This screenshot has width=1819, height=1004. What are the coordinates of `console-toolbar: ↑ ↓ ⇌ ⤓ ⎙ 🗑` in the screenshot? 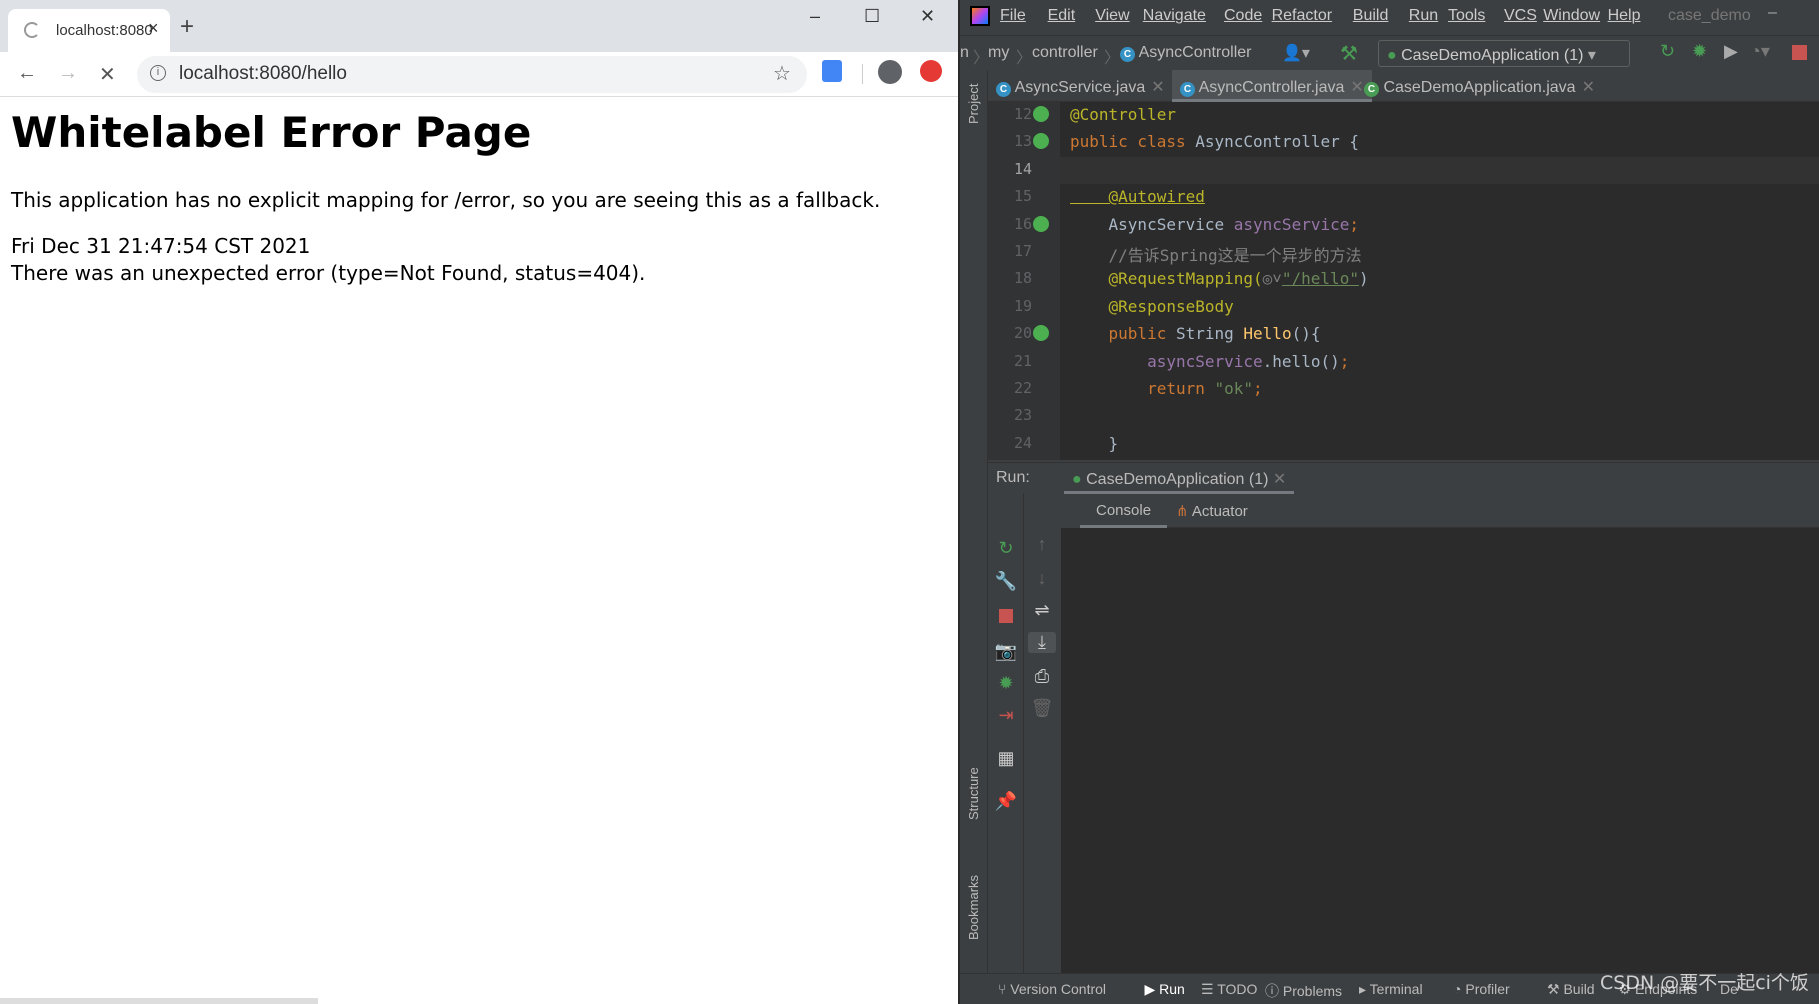 It's located at (1042, 750).